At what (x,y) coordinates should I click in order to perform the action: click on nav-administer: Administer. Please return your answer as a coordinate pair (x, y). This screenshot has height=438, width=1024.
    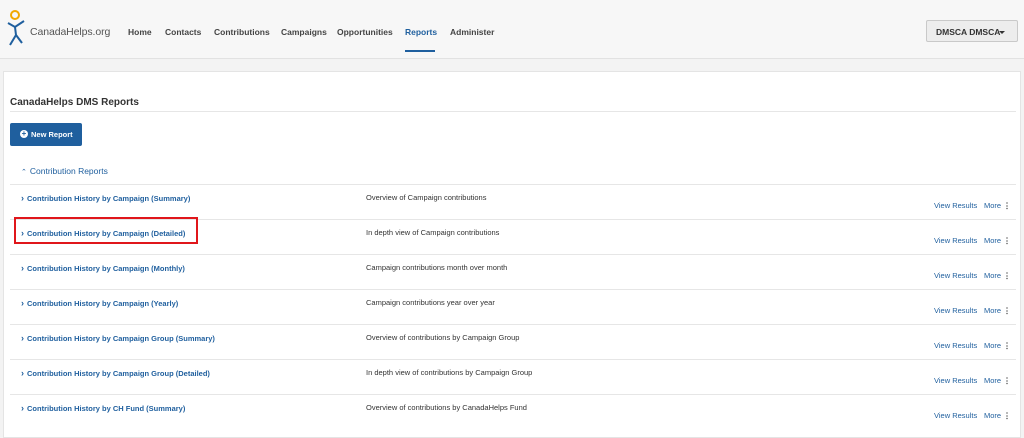
    Looking at the image, I should click on (472, 32).